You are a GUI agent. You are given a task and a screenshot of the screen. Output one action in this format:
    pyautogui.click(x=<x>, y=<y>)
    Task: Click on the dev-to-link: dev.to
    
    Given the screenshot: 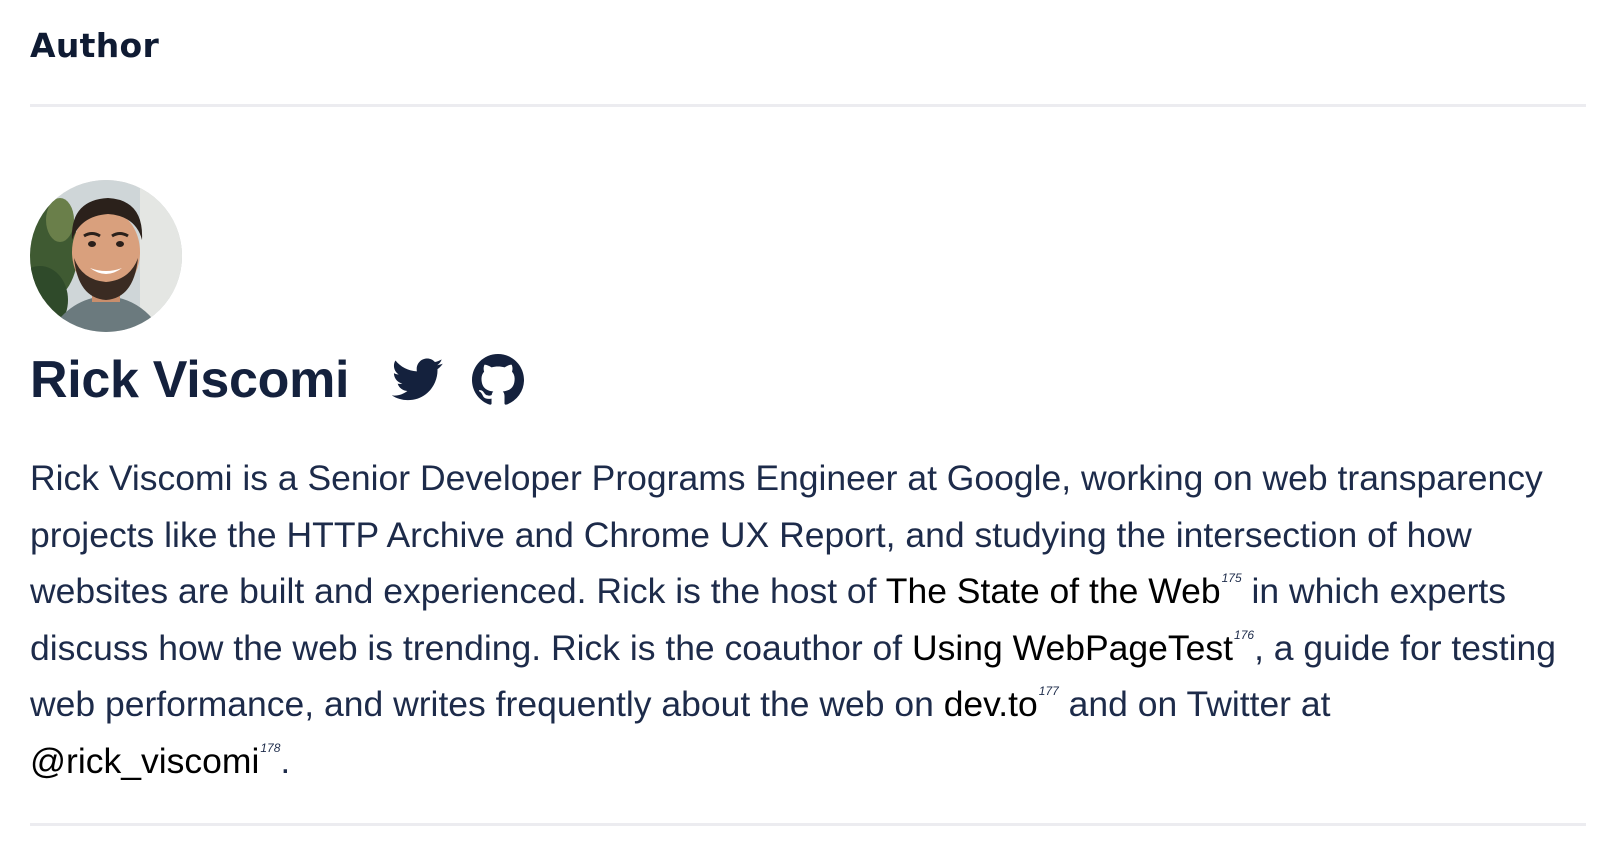 What is the action you would take?
    pyautogui.click(x=991, y=704)
    